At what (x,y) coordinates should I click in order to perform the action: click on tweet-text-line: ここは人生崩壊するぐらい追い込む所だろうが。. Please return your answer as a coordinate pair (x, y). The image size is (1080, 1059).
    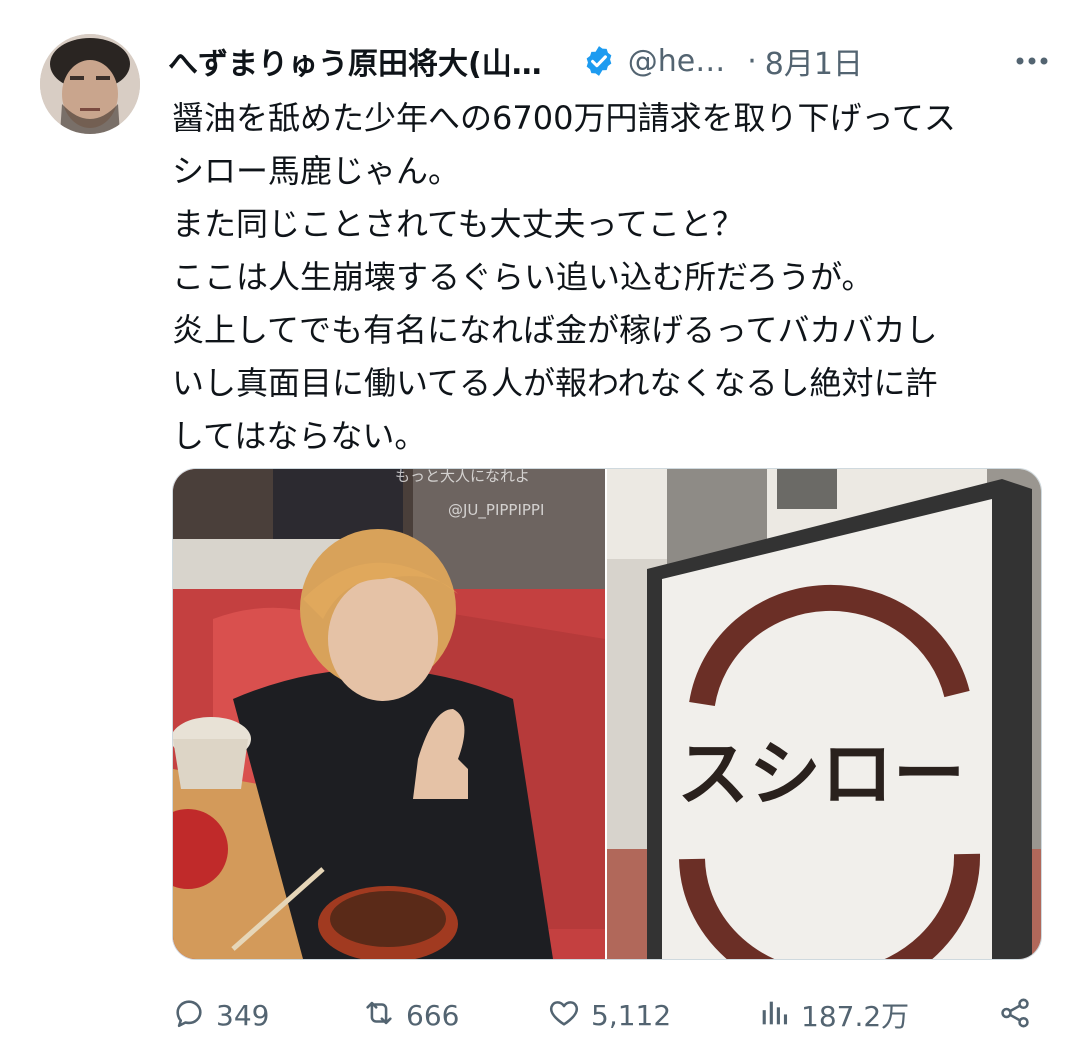
    Looking at the image, I should click on (523, 277).